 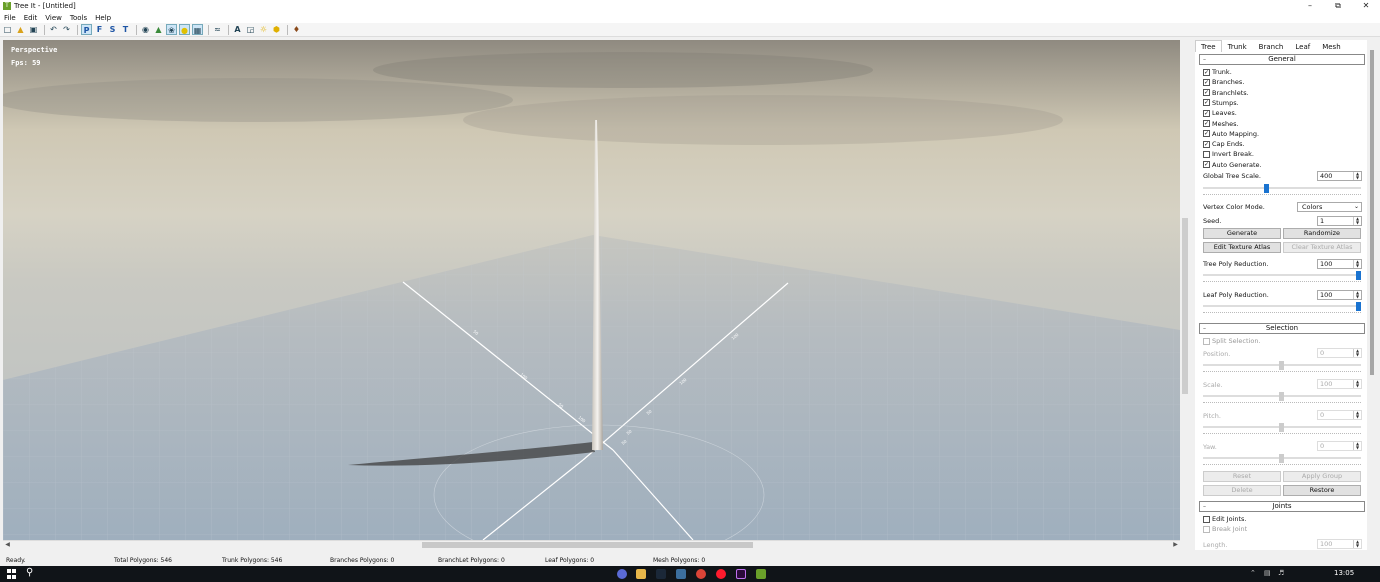 I want to click on leaf-poly-input: 100 ▲ ▼, so click(x=1339, y=295).